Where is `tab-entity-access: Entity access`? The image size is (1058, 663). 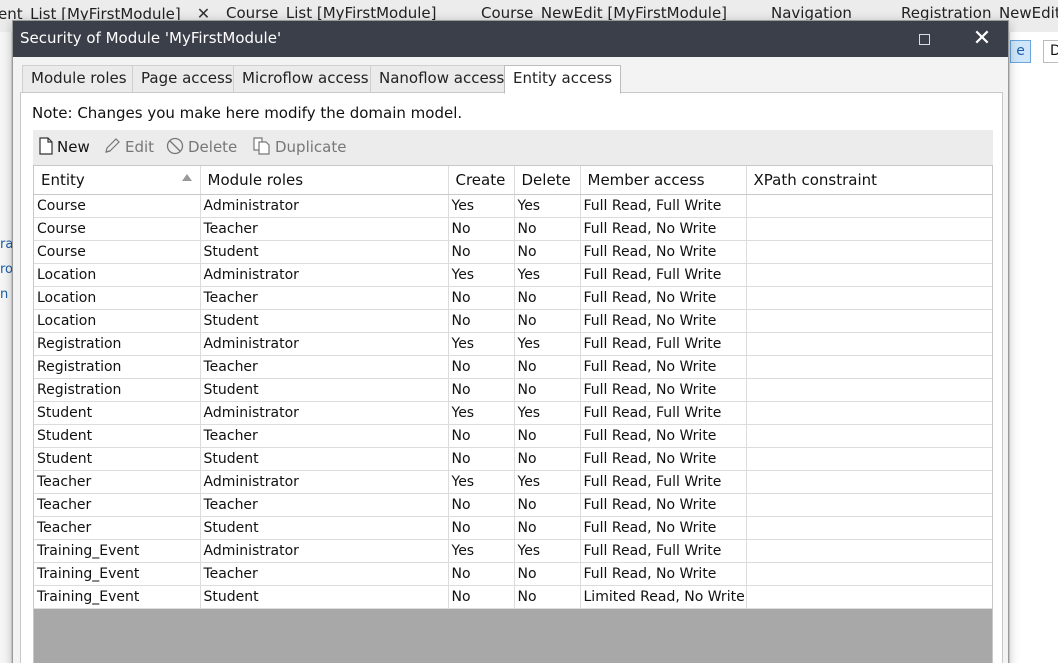 tab-entity-access: Entity access is located at coordinates (563, 79).